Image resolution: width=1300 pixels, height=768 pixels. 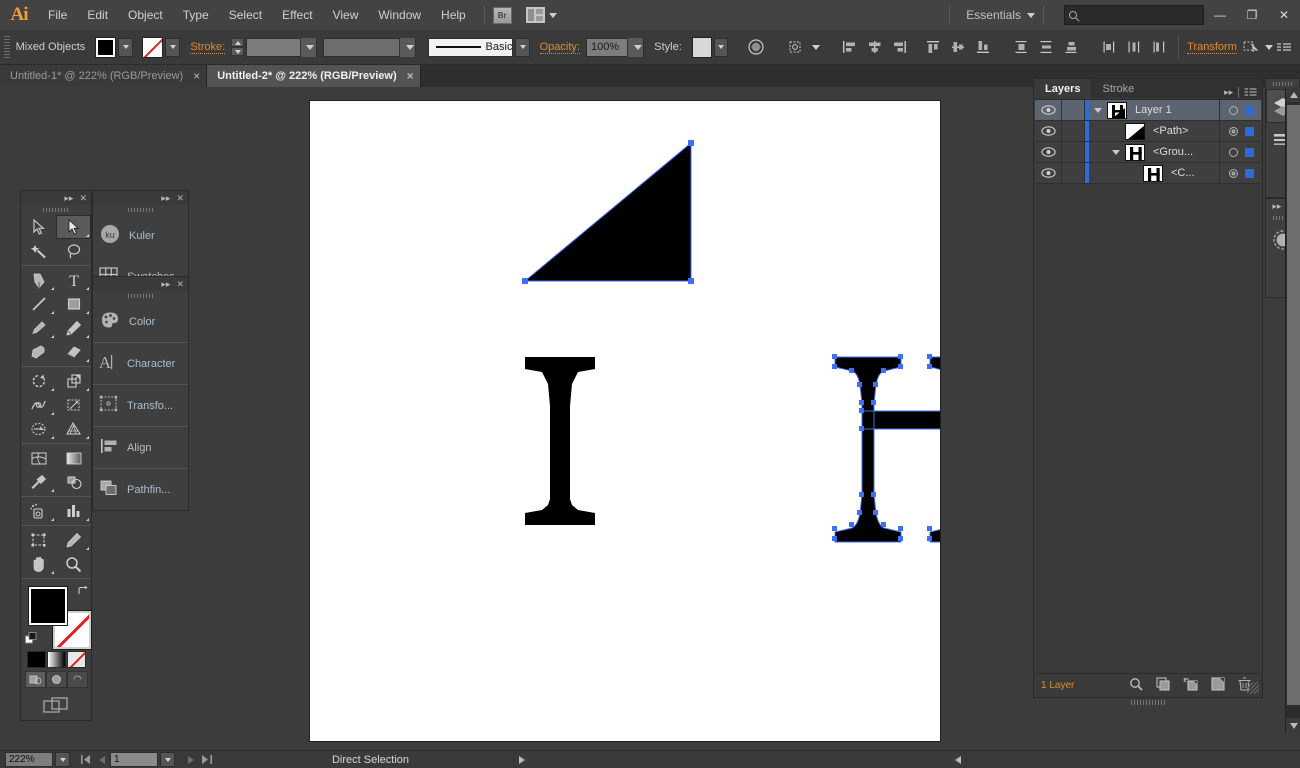 What do you see at coordinates (756, 47) in the screenshot?
I see `recolor-artwork-icon` at bounding box center [756, 47].